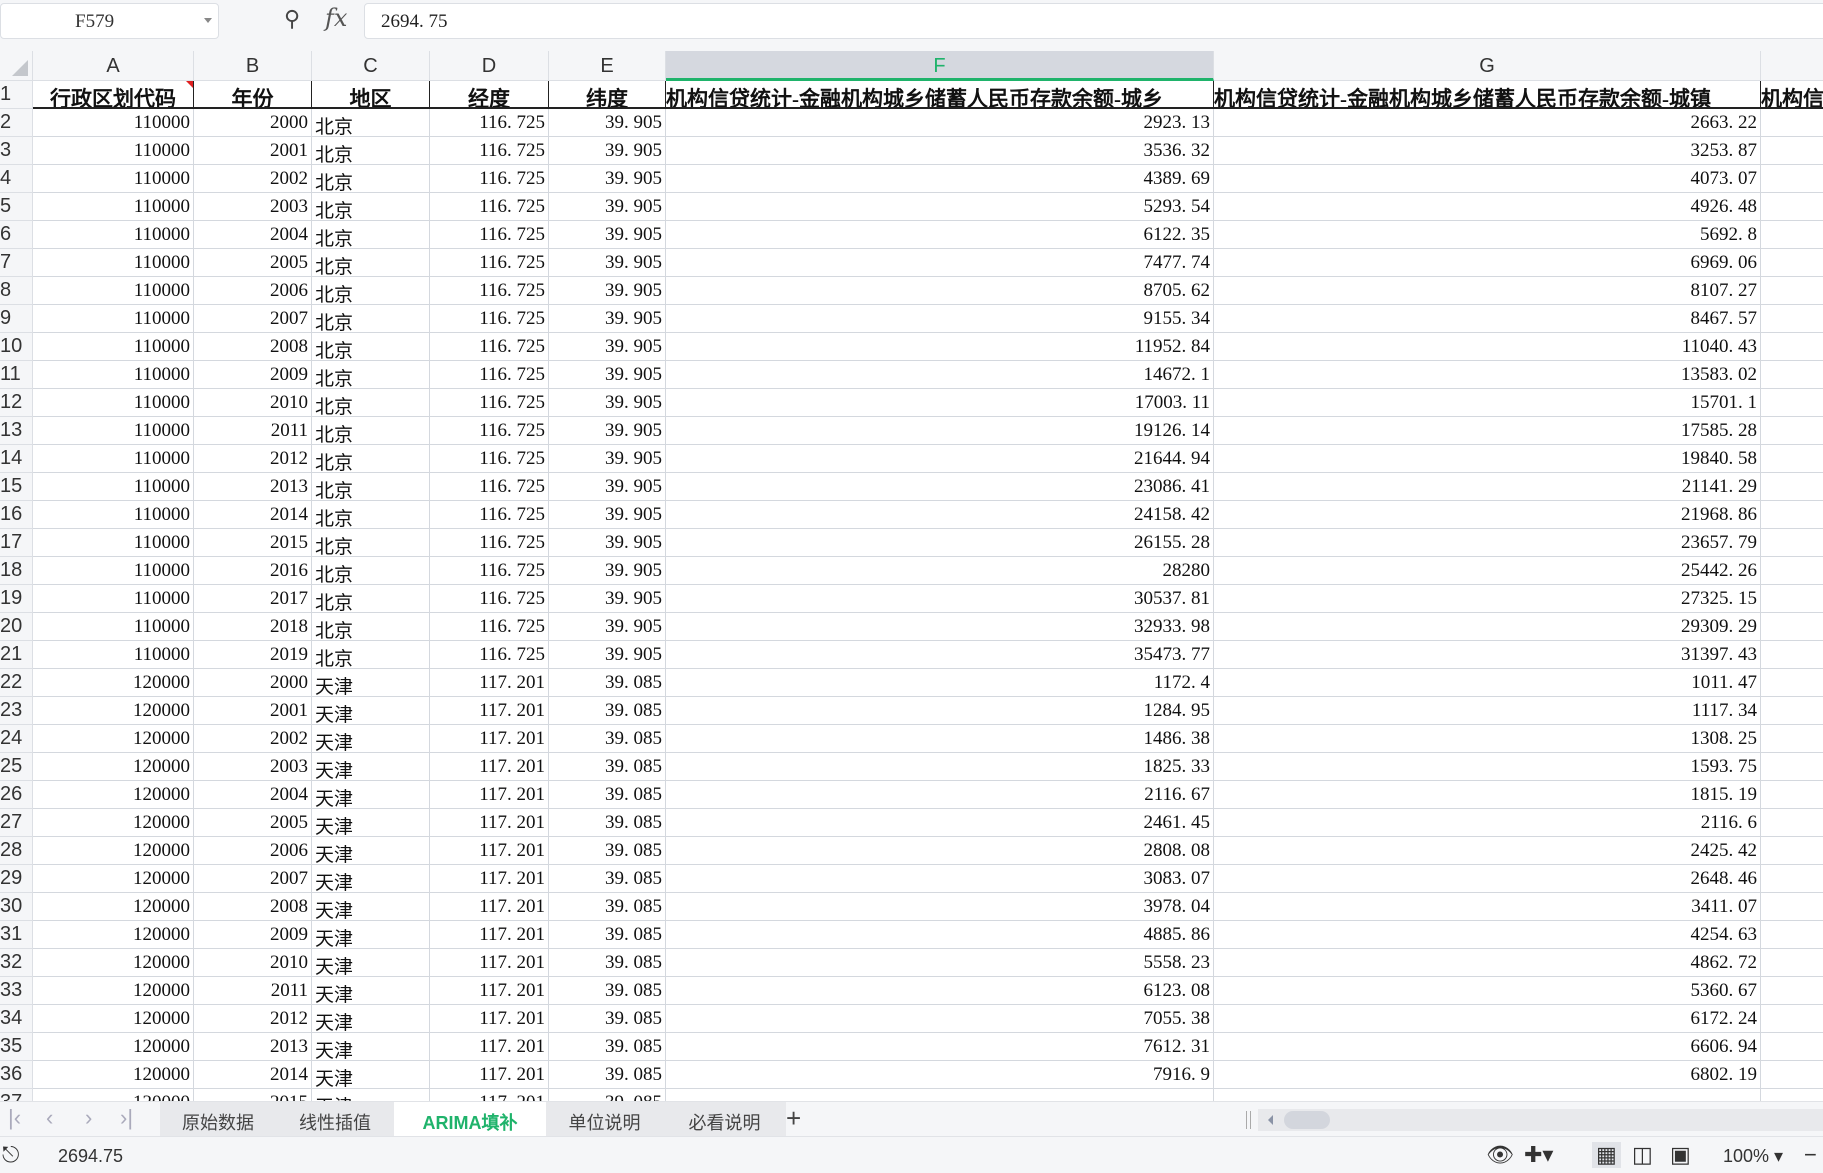  What do you see at coordinates (189, 84) in the screenshot?
I see `comment-indicator-icon` at bounding box center [189, 84].